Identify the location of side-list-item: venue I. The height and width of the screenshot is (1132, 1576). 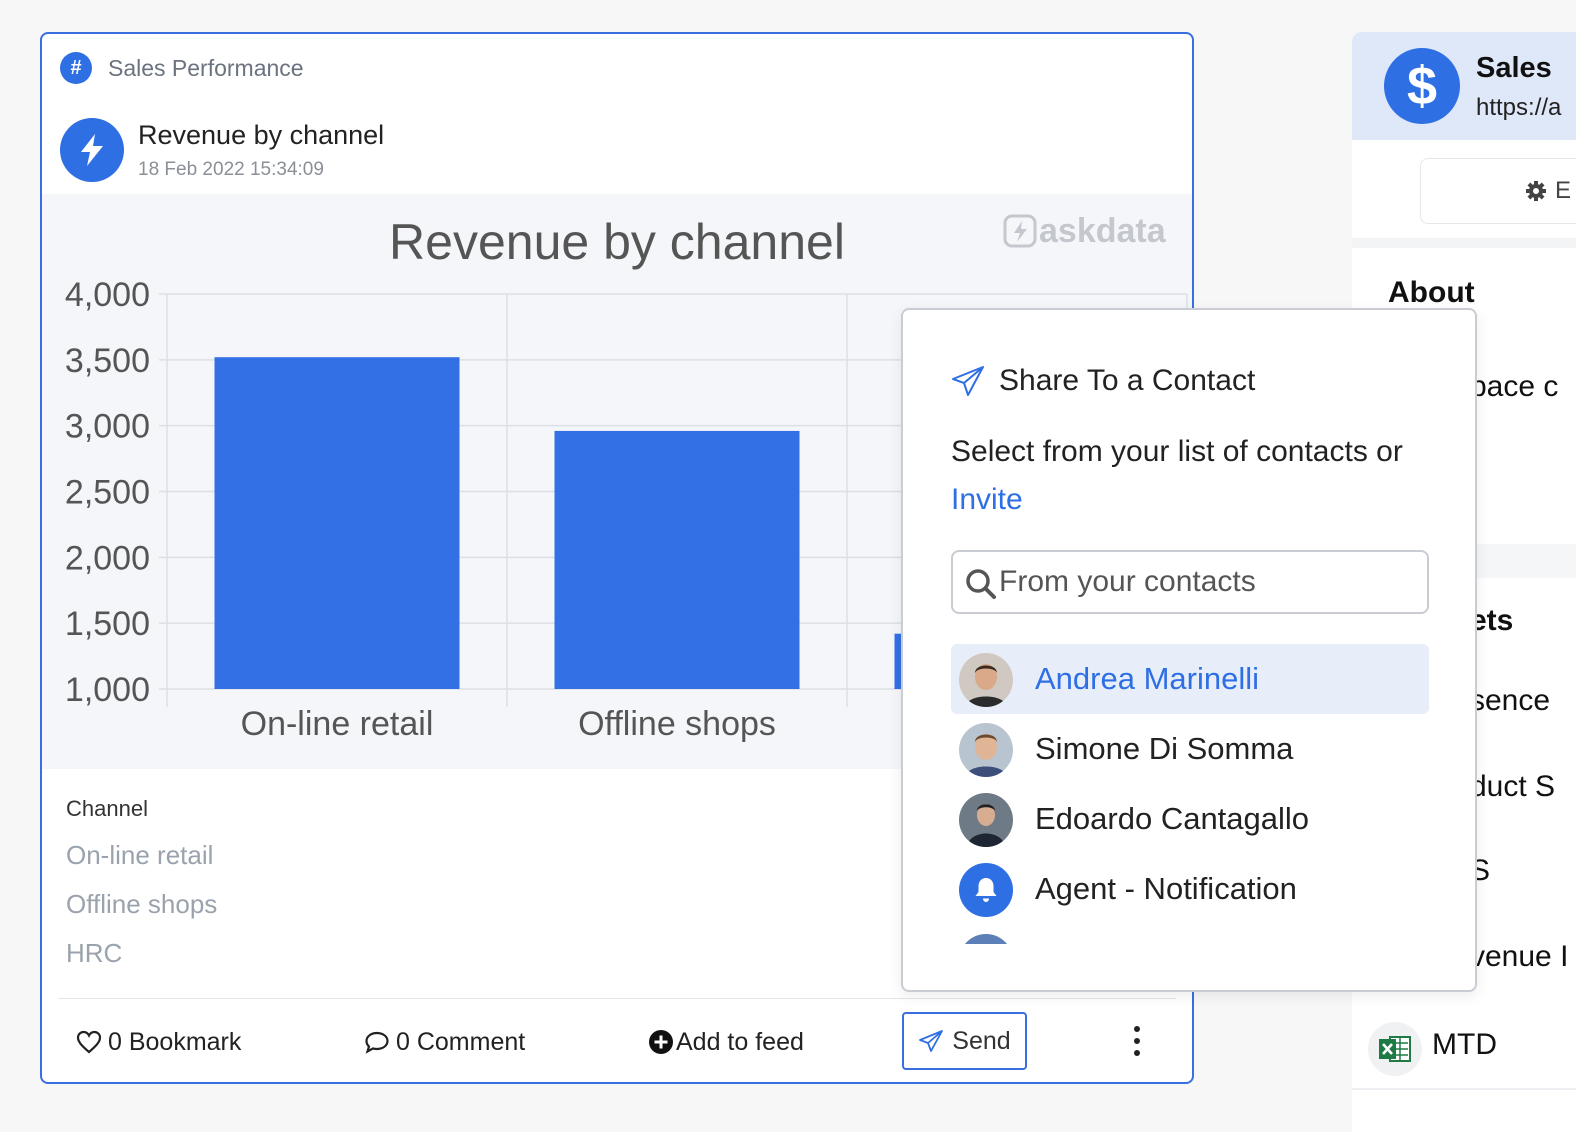
(1519, 957).